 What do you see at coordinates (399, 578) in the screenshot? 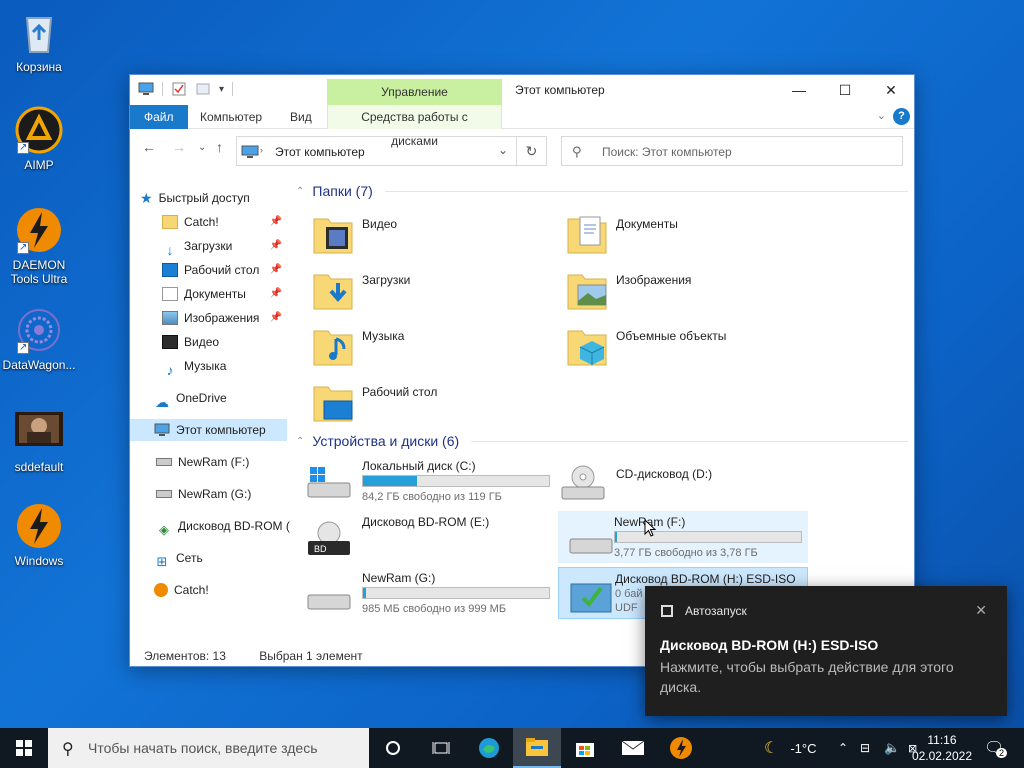
I see `drive-name: NewRam (G:)` at bounding box center [399, 578].